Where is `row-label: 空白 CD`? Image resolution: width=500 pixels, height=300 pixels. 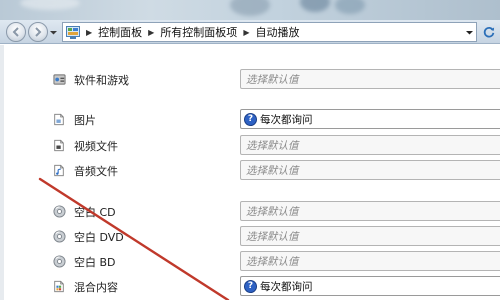
row-label: 空白 CD is located at coordinates (95, 212).